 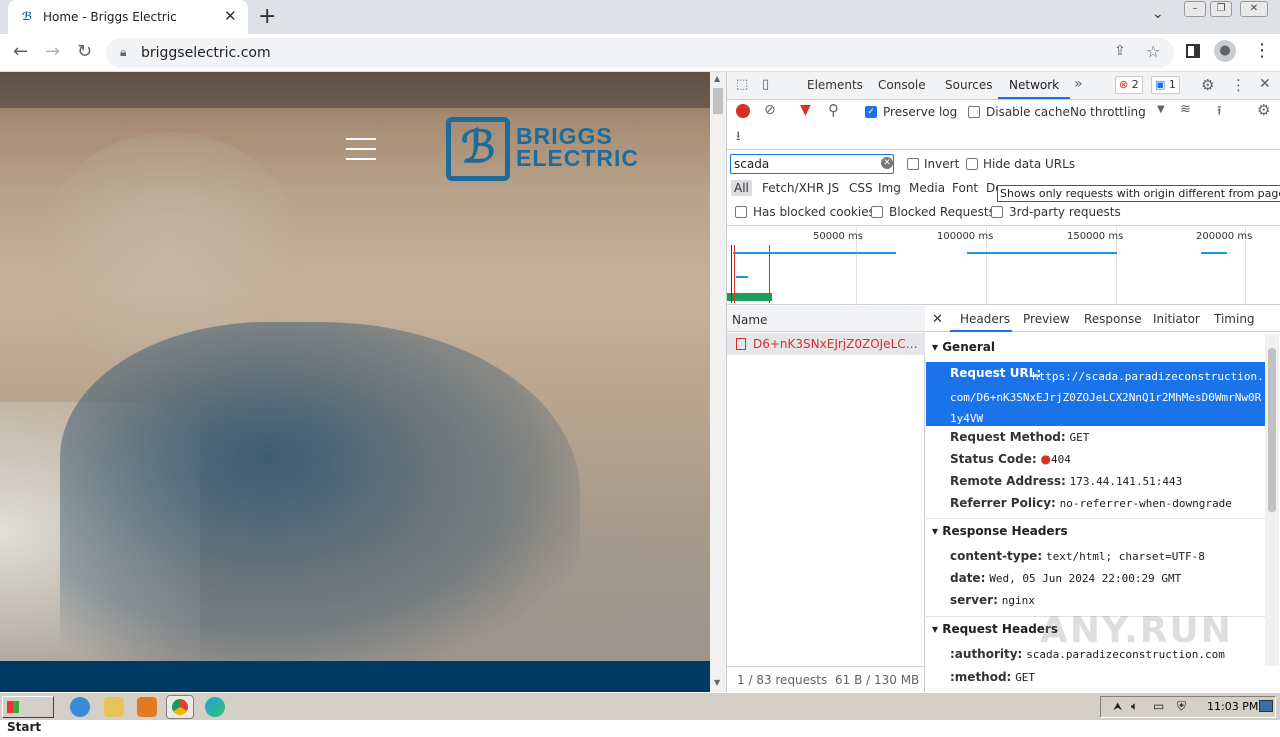 I want to click on filter-type-fetch-xhr: Fetch/XHR, so click(x=793, y=188).